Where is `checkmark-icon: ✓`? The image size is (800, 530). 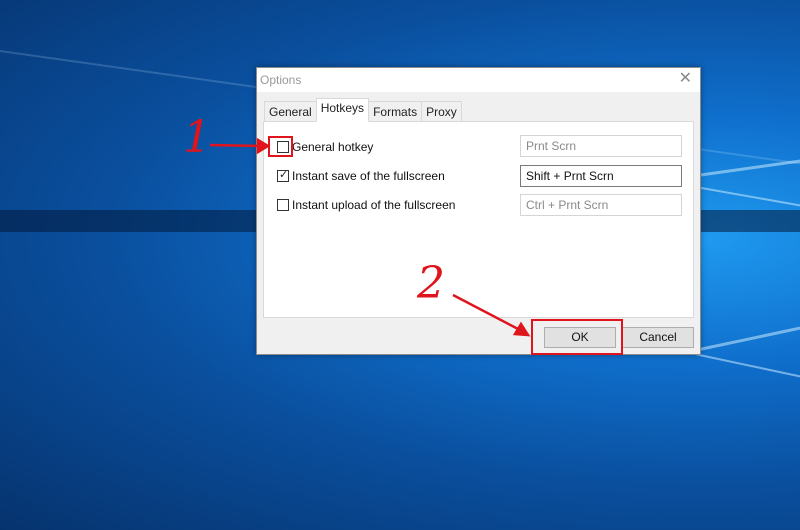
checkmark-icon: ✓ is located at coordinates (284, 175).